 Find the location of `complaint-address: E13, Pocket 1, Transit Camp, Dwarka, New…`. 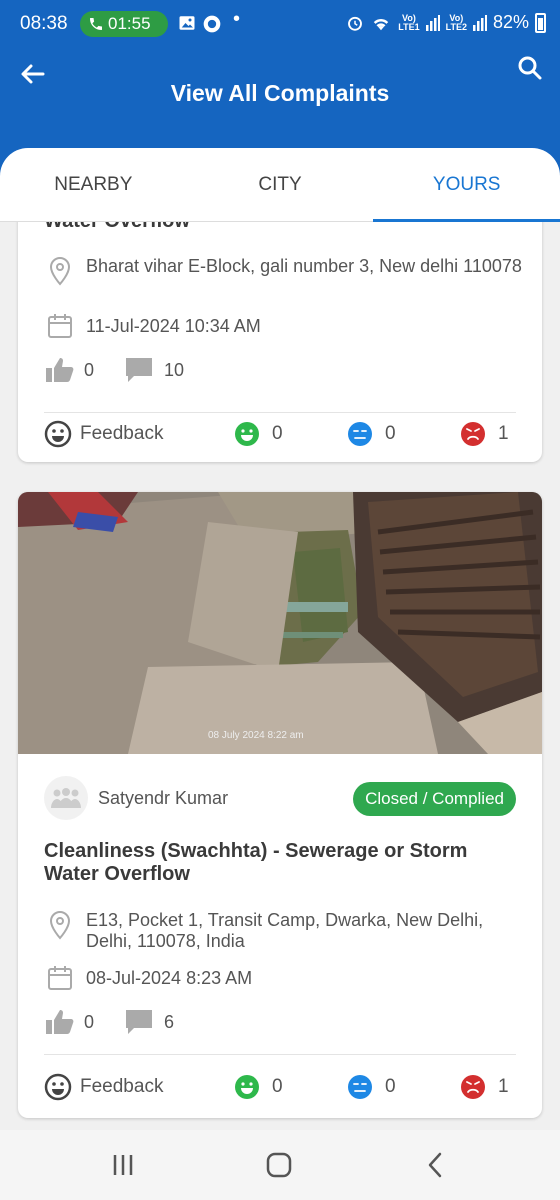

complaint-address: E13, Pocket 1, Transit Camp, Dwarka, New… is located at coordinates (285, 930).